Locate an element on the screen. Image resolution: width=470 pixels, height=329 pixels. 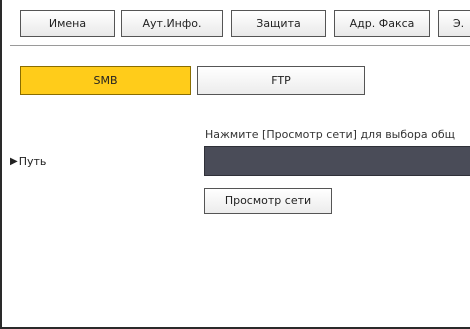
path-label-text: Путь is located at coordinates (32, 161).